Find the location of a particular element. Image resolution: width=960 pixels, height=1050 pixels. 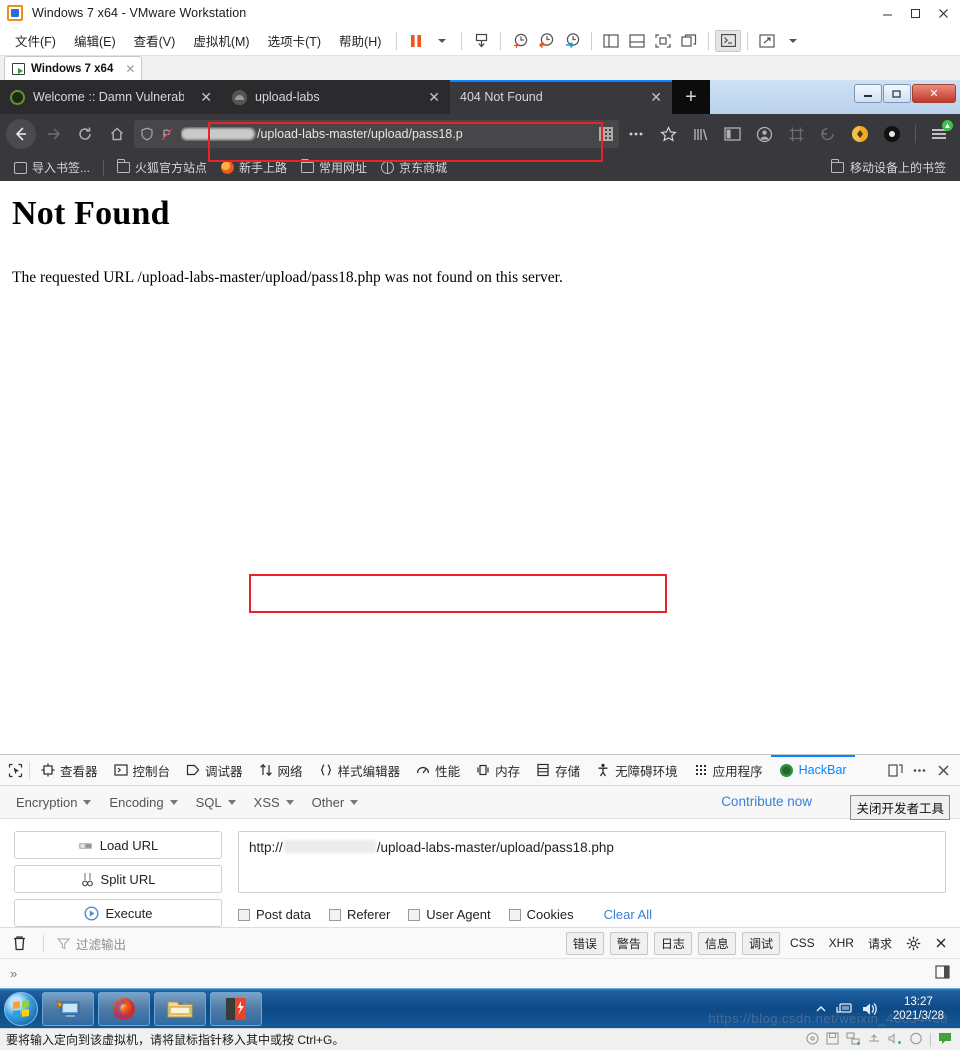

devtools-tab-style-editor: 样式编辑器 is located at coordinates (360, 770).